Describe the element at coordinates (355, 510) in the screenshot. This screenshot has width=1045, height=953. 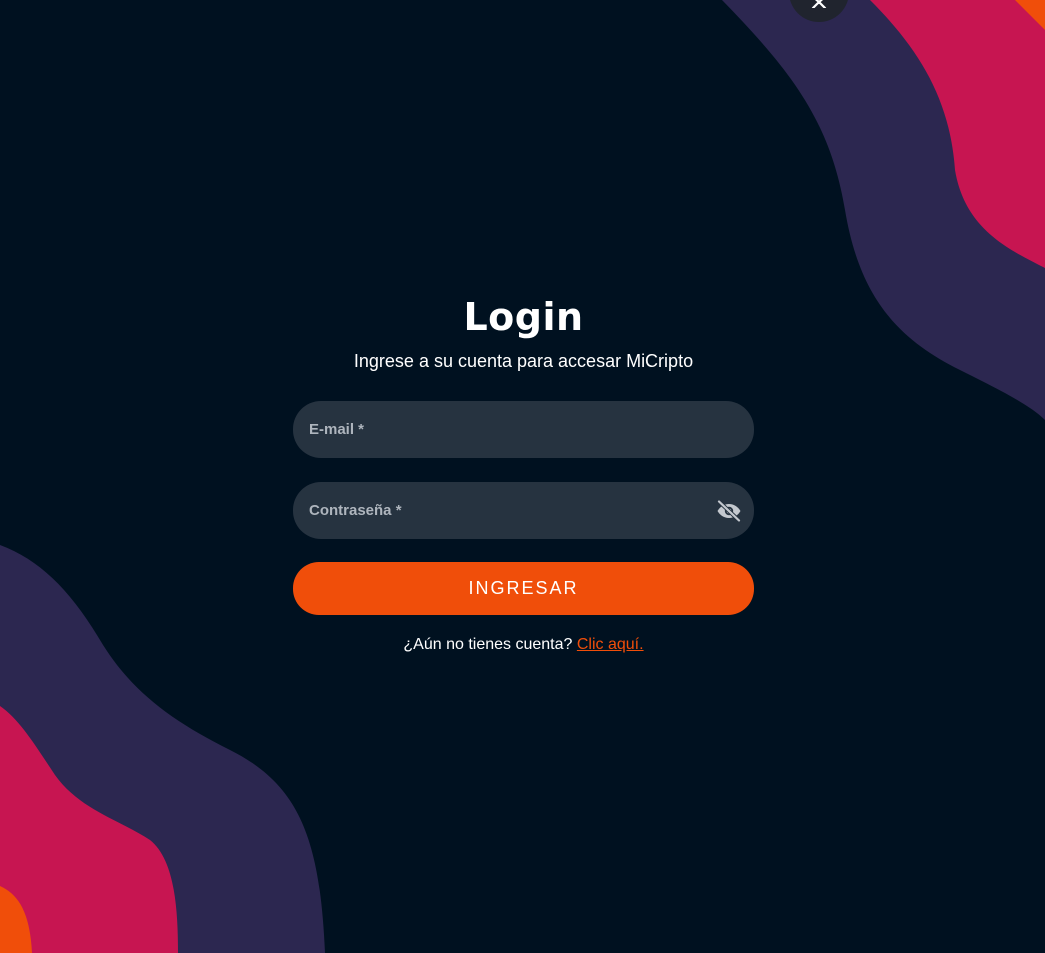
I see `password-field-label: Contraseña *` at that location.